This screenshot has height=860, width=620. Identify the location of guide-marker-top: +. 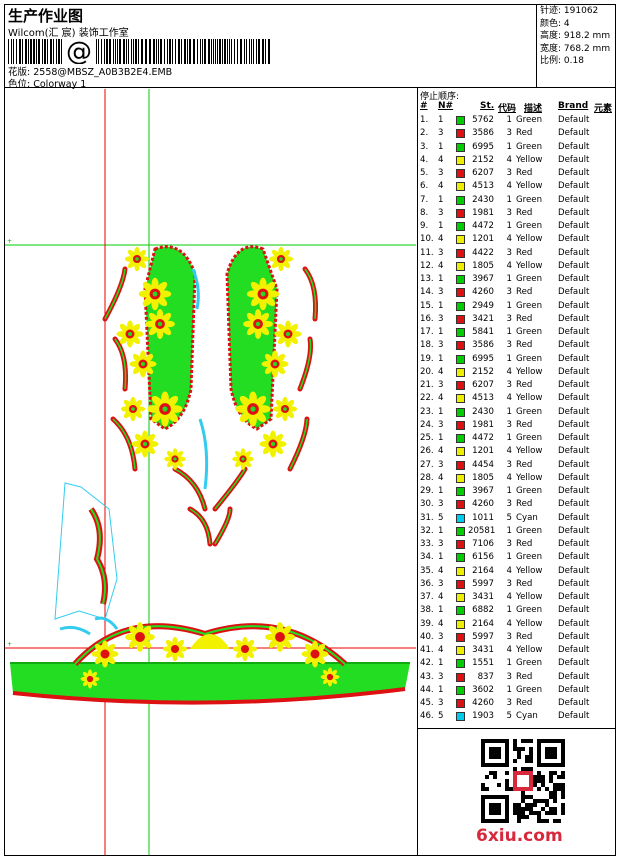
(9, 241).